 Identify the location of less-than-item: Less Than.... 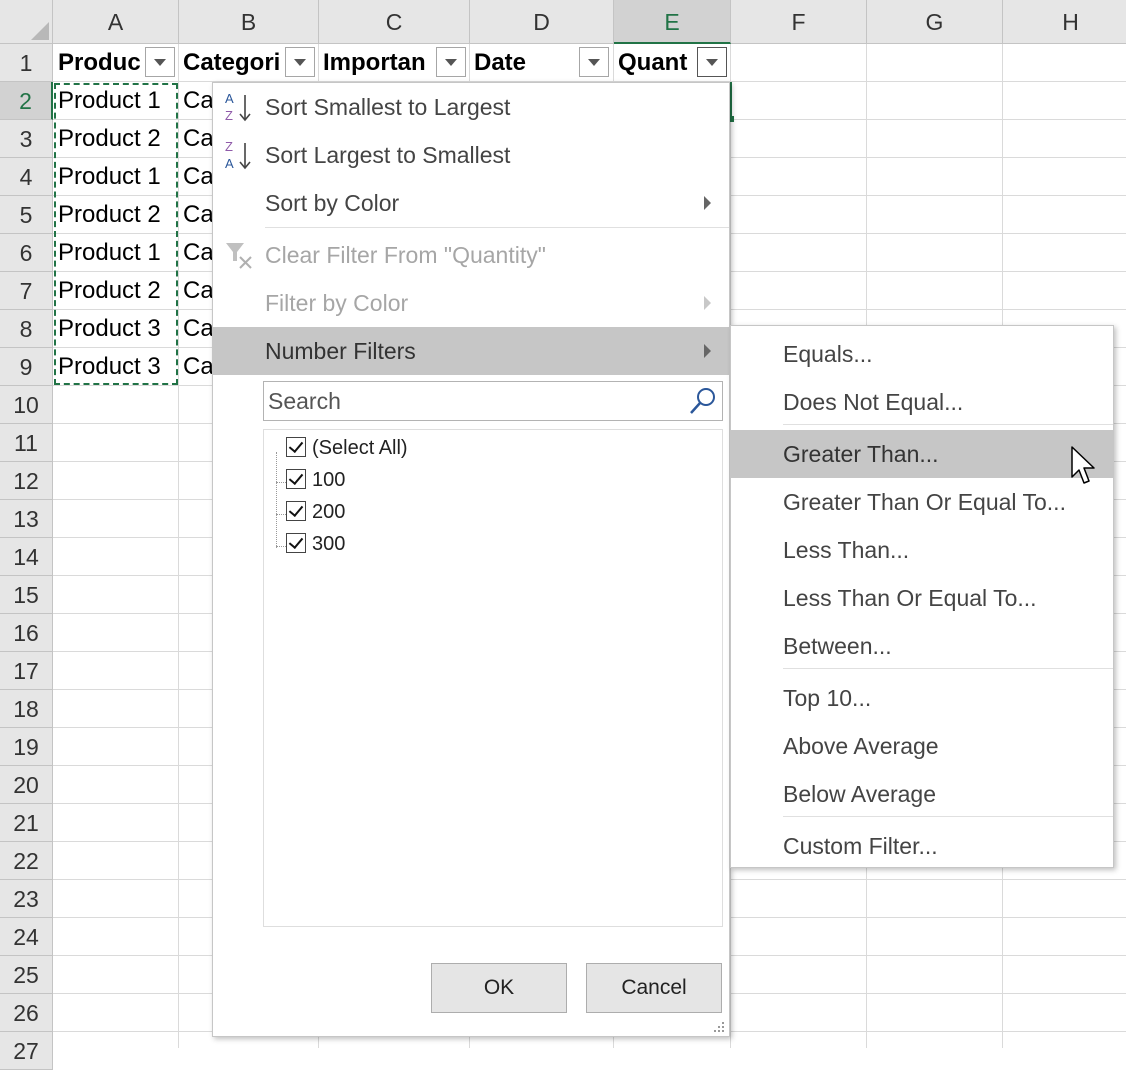
(922, 550).